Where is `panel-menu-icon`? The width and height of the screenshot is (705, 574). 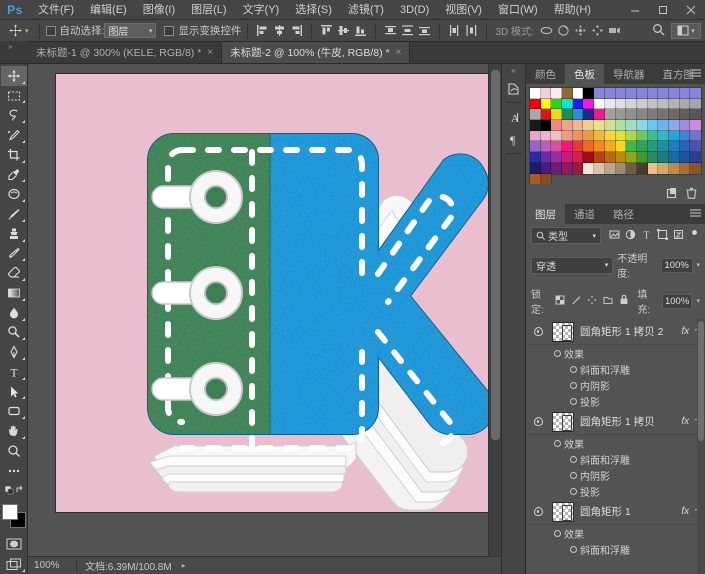
panel-menu-icon is located at coordinates (695, 215).